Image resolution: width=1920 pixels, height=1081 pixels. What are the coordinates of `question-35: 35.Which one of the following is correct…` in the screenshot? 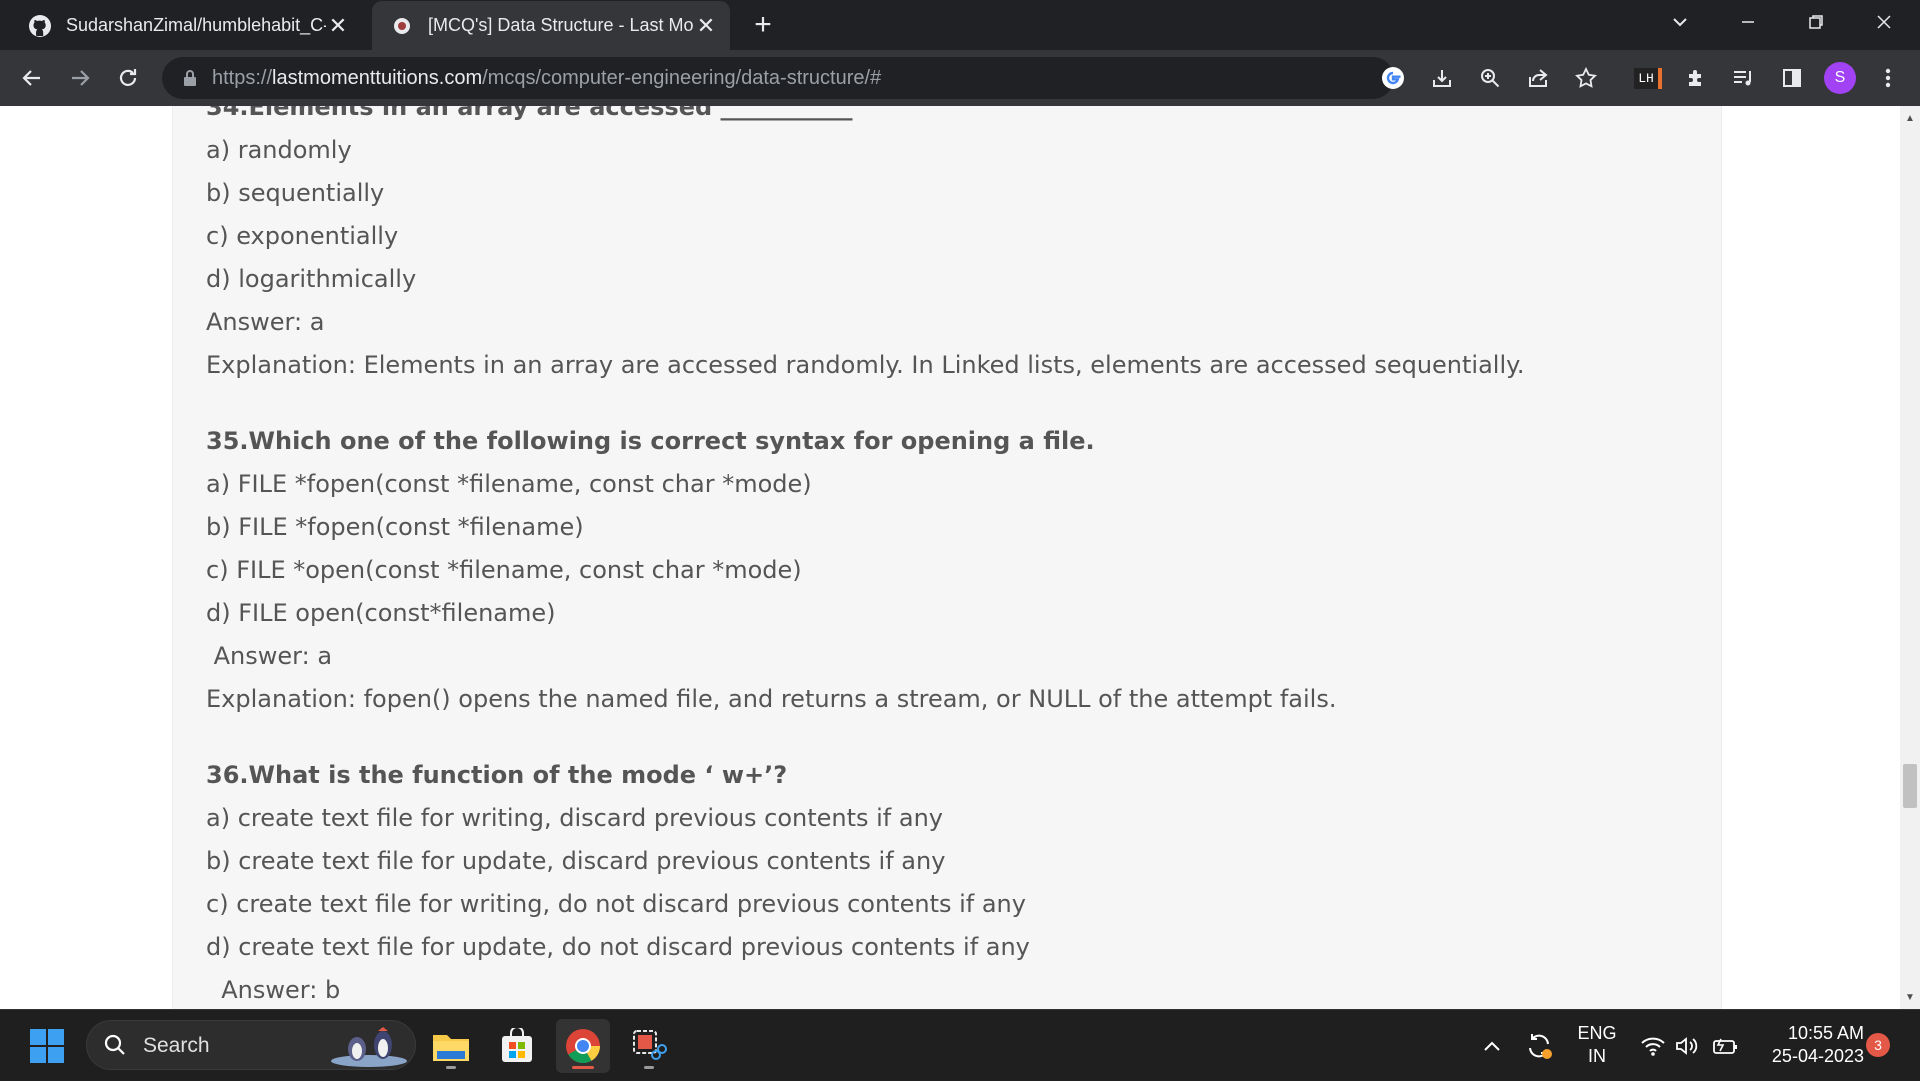 It's located at (650, 441).